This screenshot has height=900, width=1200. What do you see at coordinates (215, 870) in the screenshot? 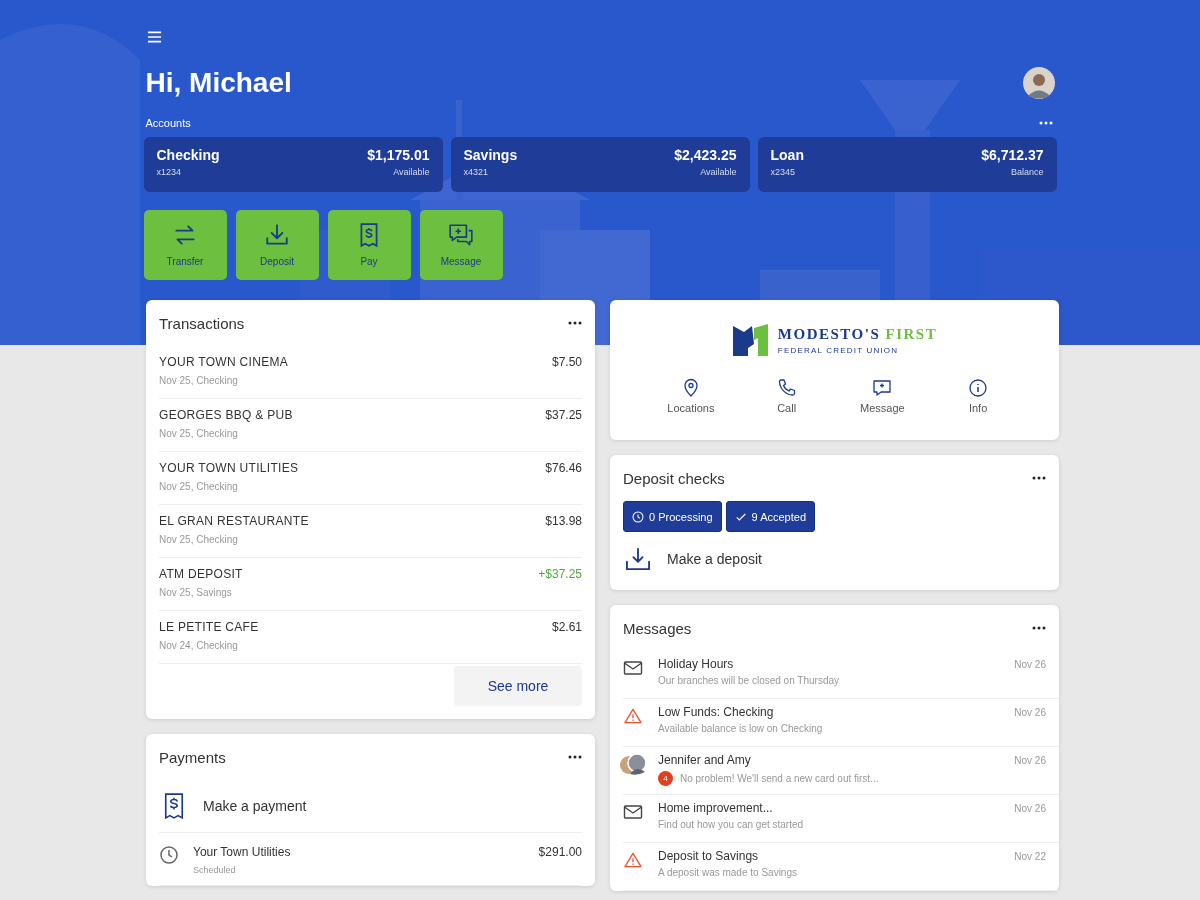
I see `payment-status: Scheduled` at bounding box center [215, 870].